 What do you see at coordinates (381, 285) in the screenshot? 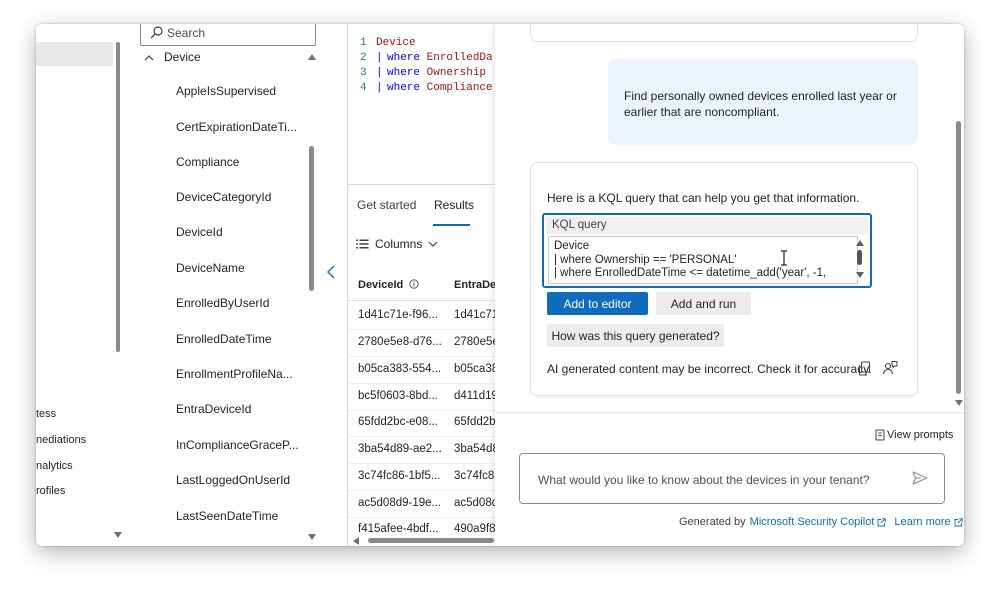
I see `column-header-label: DeviceId` at bounding box center [381, 285].